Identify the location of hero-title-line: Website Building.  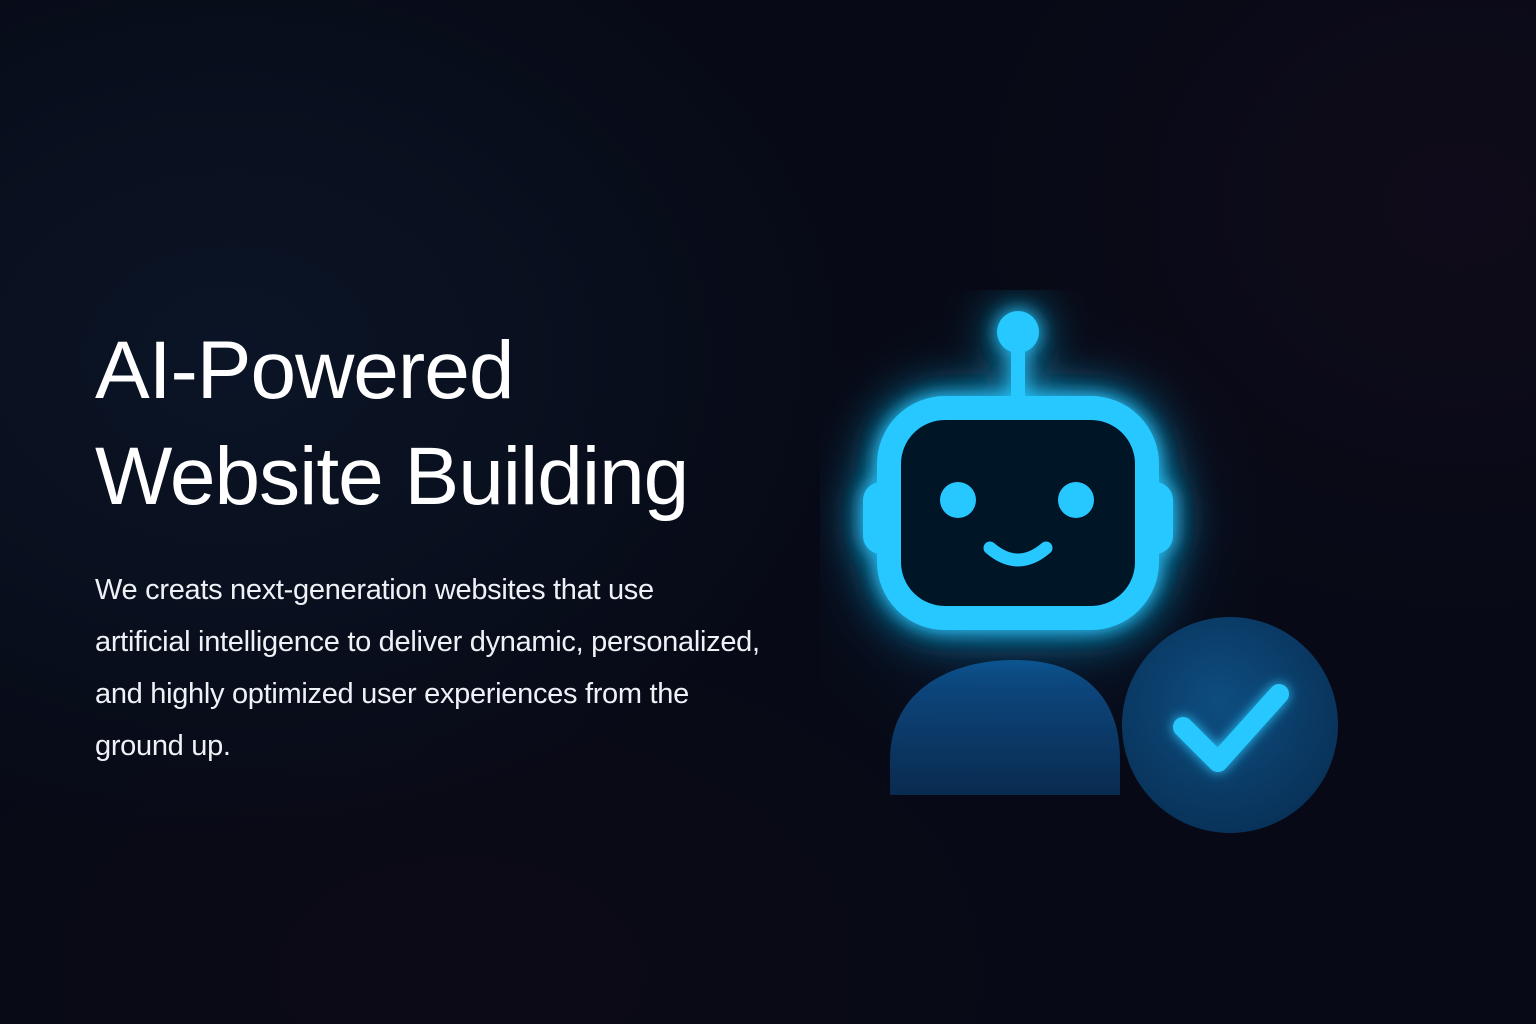
(392, 476).